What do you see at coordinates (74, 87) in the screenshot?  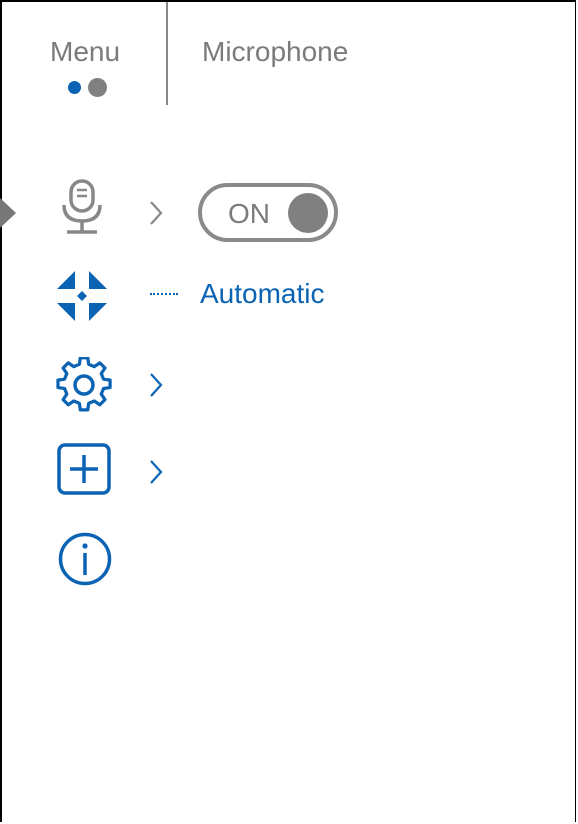 I see `page-dot-active` at bounding box center [74, 87].